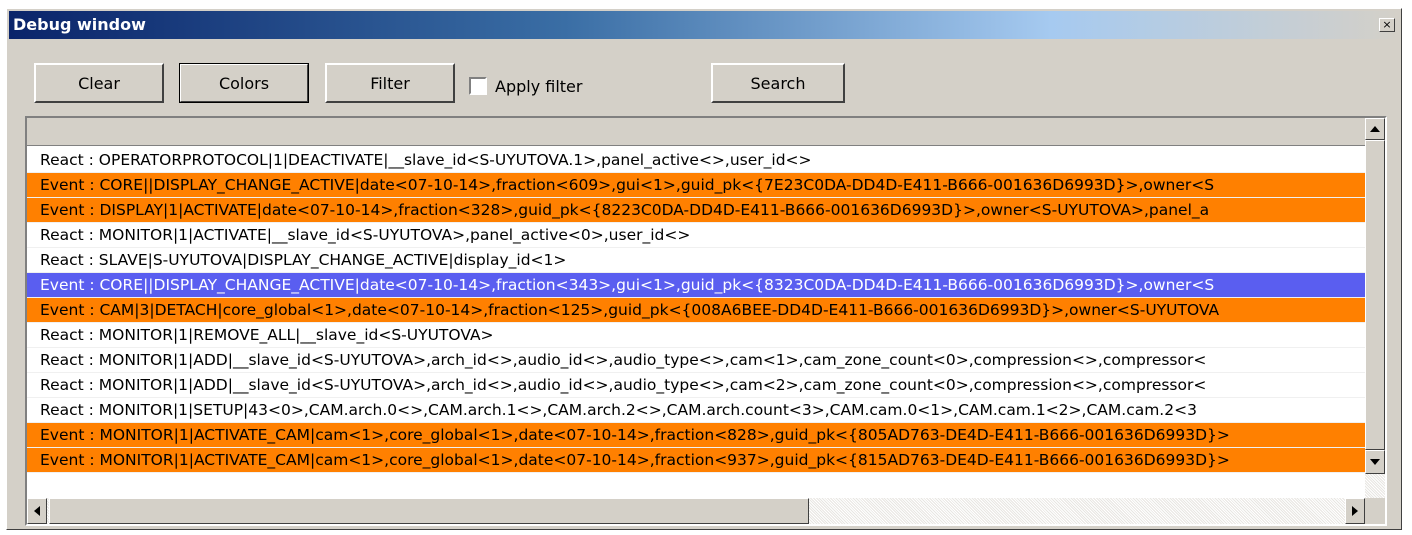 The height and width of the screenshot is (535, 1412). I want to click on scroll-down-button, so click(1375, 462).